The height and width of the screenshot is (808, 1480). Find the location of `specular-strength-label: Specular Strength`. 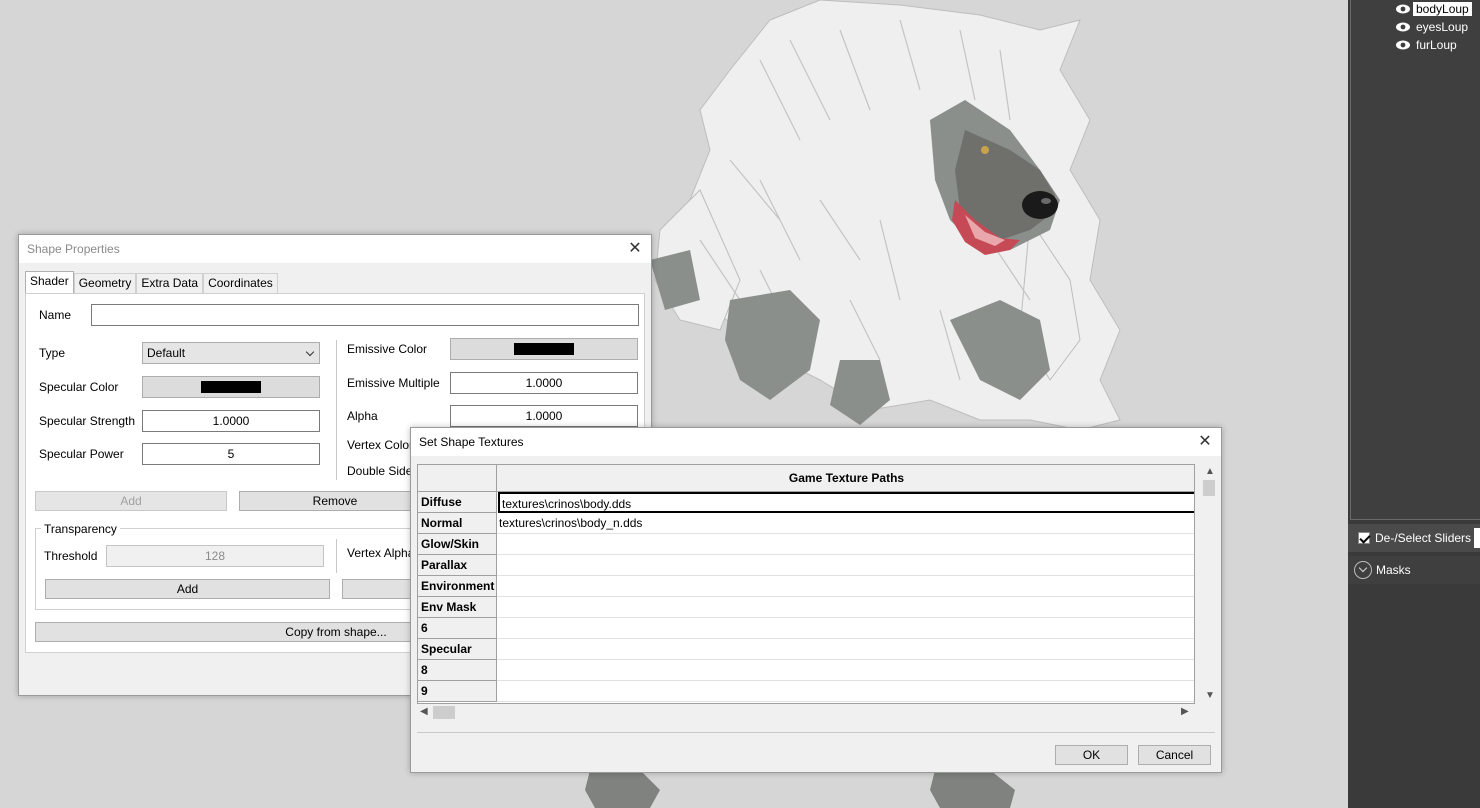

specular-strength-label: Specular Strength is located at coordinates (87, 421).